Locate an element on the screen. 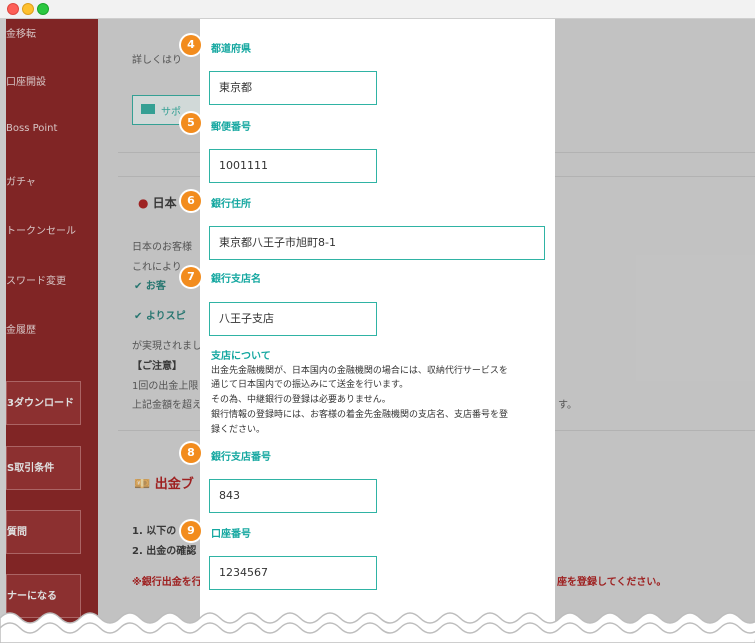 This screenshot has width=755, height=643. branch-note-line: 出金先金融機関が、日本国内の金融機関の場合には、収納代行サービスを is located at coordinates (359, 371).